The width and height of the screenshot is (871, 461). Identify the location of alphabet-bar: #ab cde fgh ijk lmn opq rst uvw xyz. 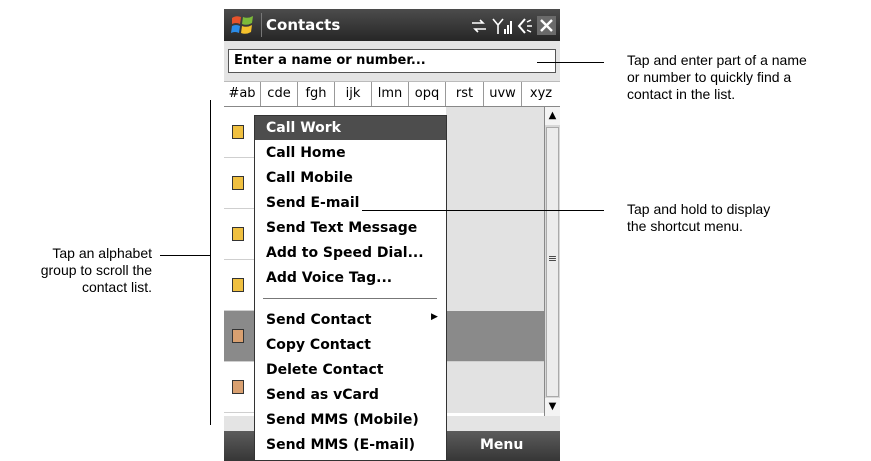
(392, 94).